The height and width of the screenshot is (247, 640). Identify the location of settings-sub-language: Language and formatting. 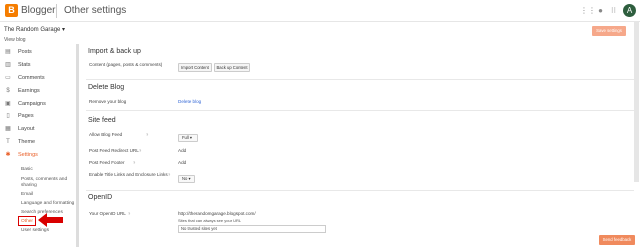
(47, 204).